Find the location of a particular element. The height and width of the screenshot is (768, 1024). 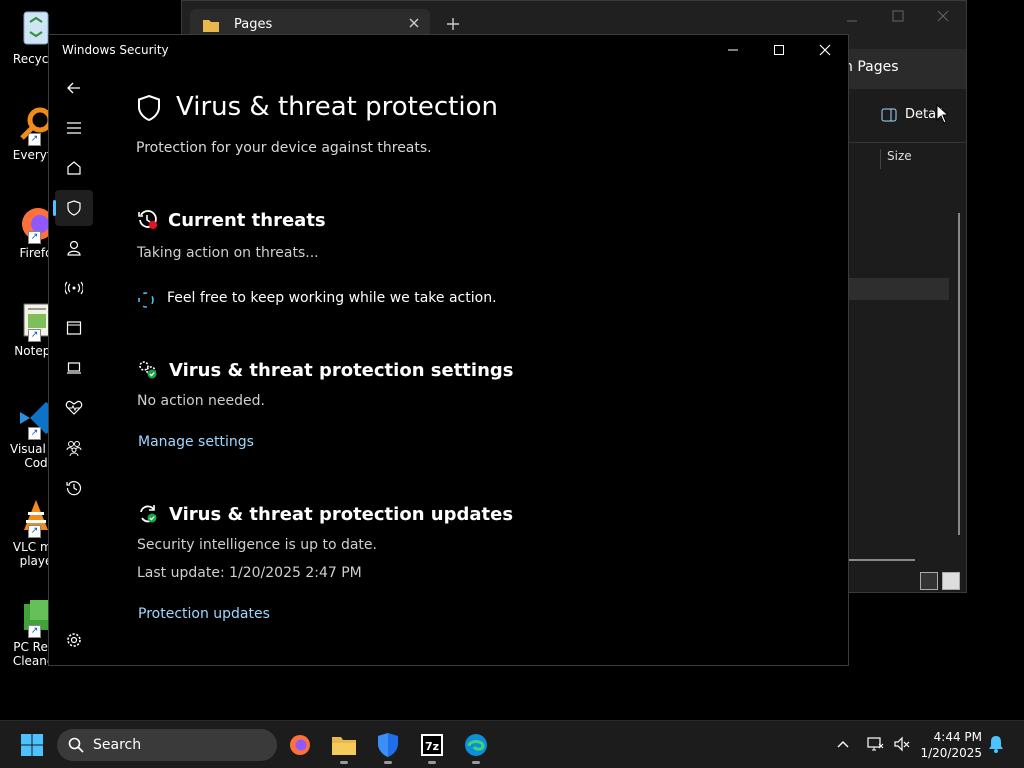

nav-protection-history is located at coordinates (74, 488).